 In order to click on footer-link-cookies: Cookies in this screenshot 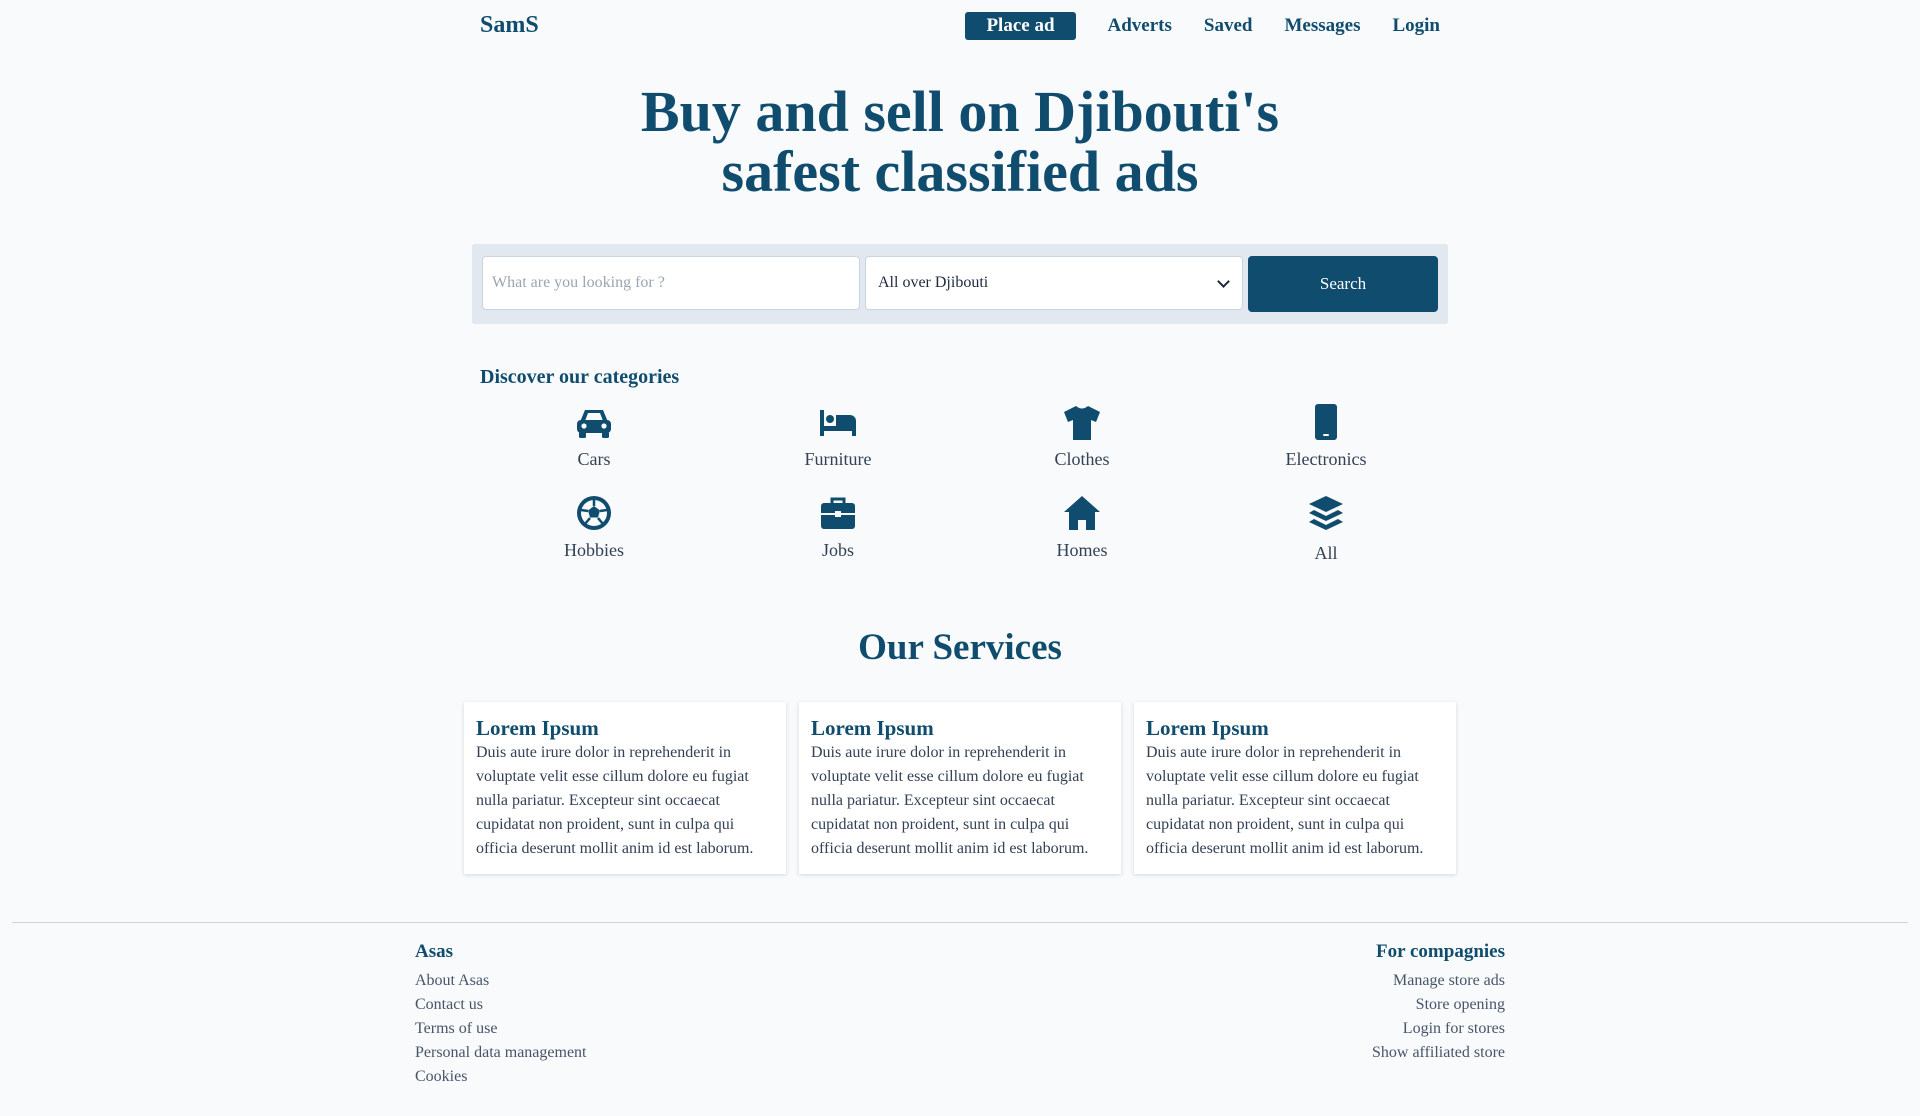, I will do `click(501, 1077)`.